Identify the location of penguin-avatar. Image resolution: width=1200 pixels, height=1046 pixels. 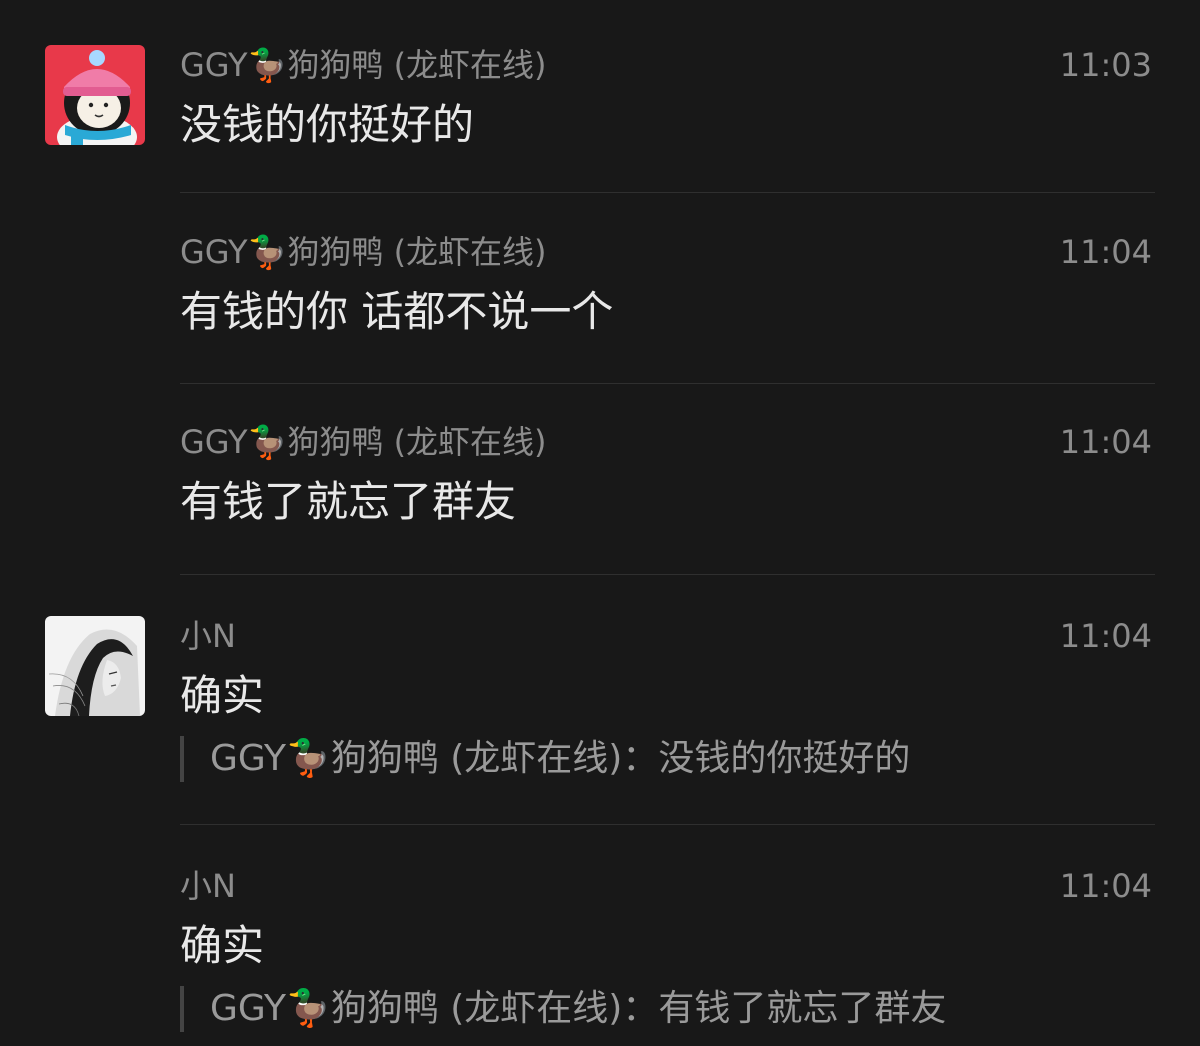
(95, 95).